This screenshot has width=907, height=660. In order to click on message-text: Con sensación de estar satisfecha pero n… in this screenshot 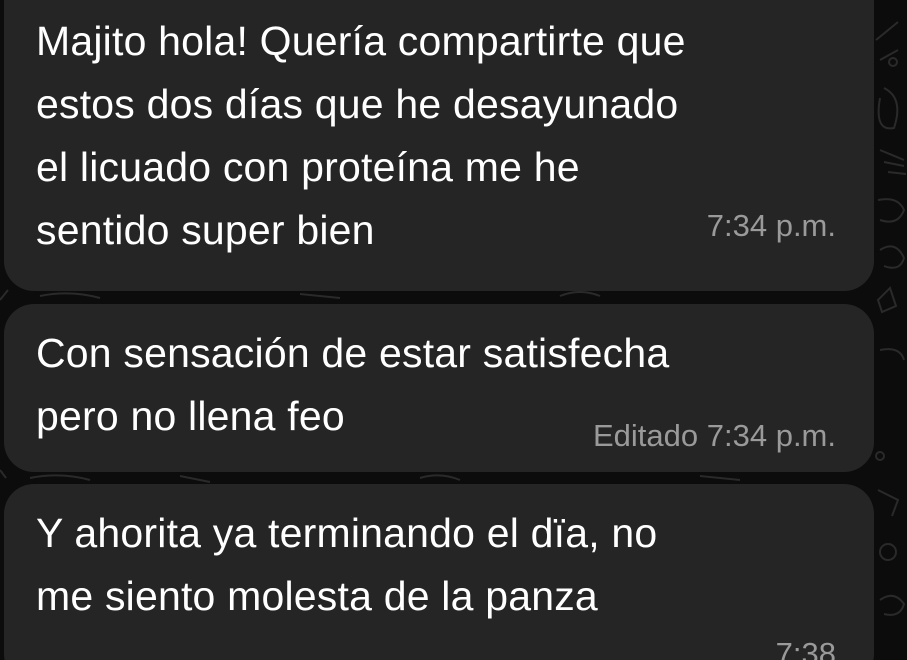, I will do `click(353, 384)`.